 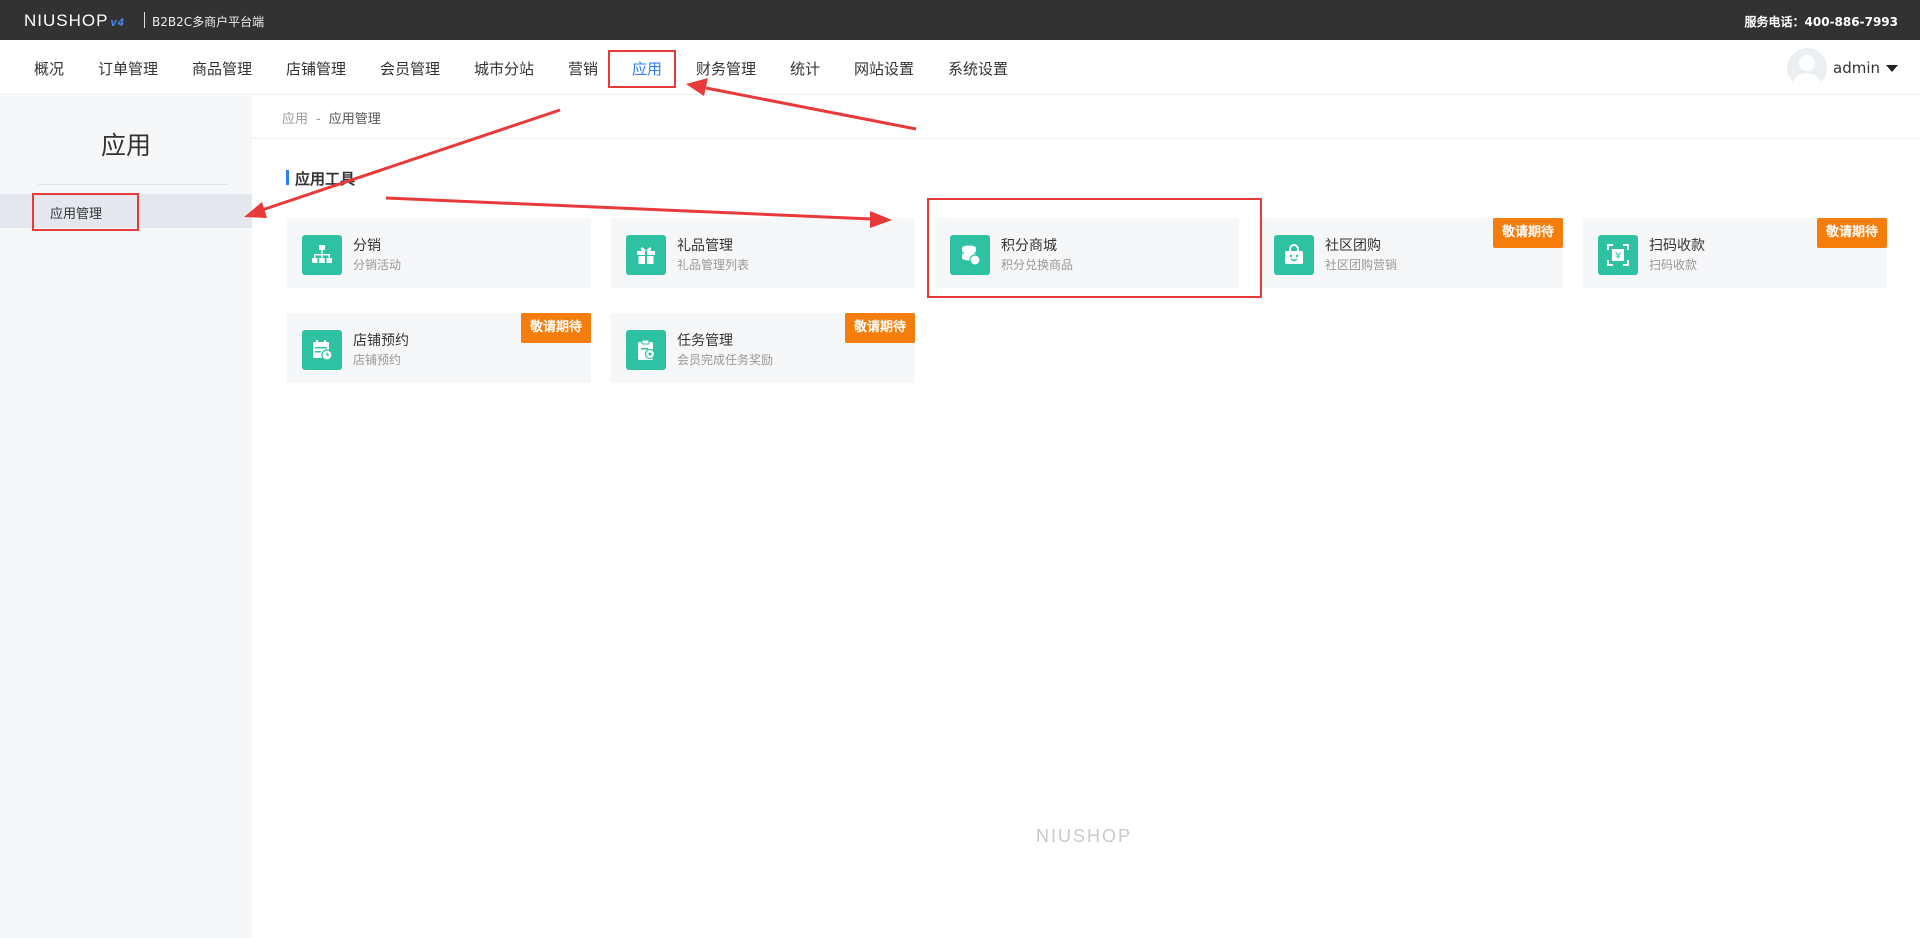 I want to click on app-card-distribution: 分销 分销活动, so click(x=439, y=253).